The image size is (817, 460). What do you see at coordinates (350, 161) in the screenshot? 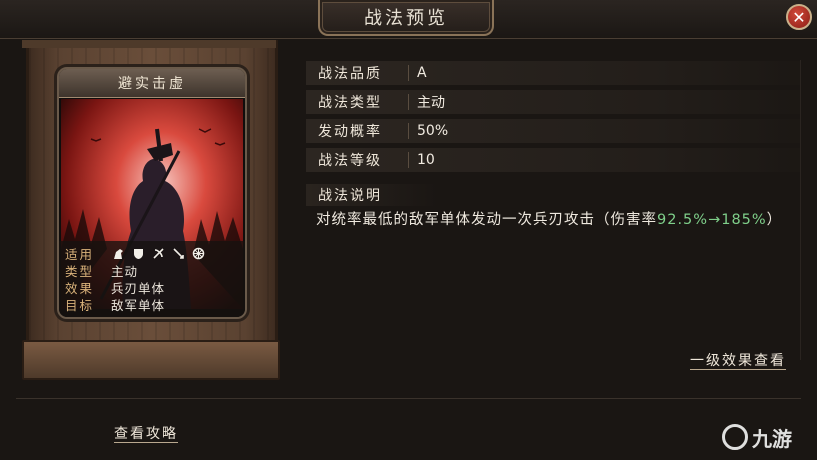
I see `info-label: 战法等级` at bounding box center [350, 161].